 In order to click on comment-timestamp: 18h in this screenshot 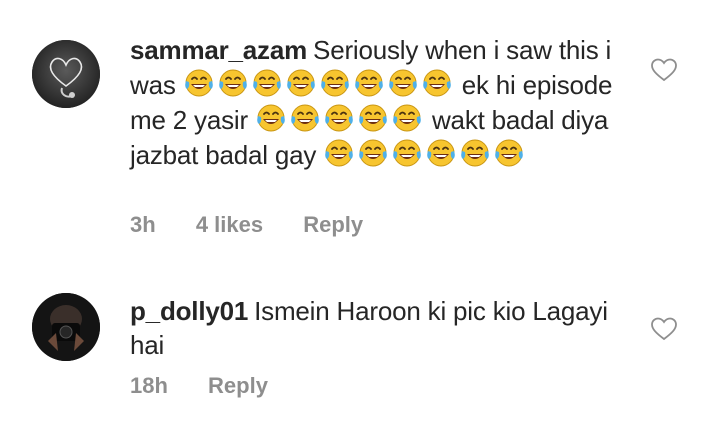, I will do `click(149, 385)`.